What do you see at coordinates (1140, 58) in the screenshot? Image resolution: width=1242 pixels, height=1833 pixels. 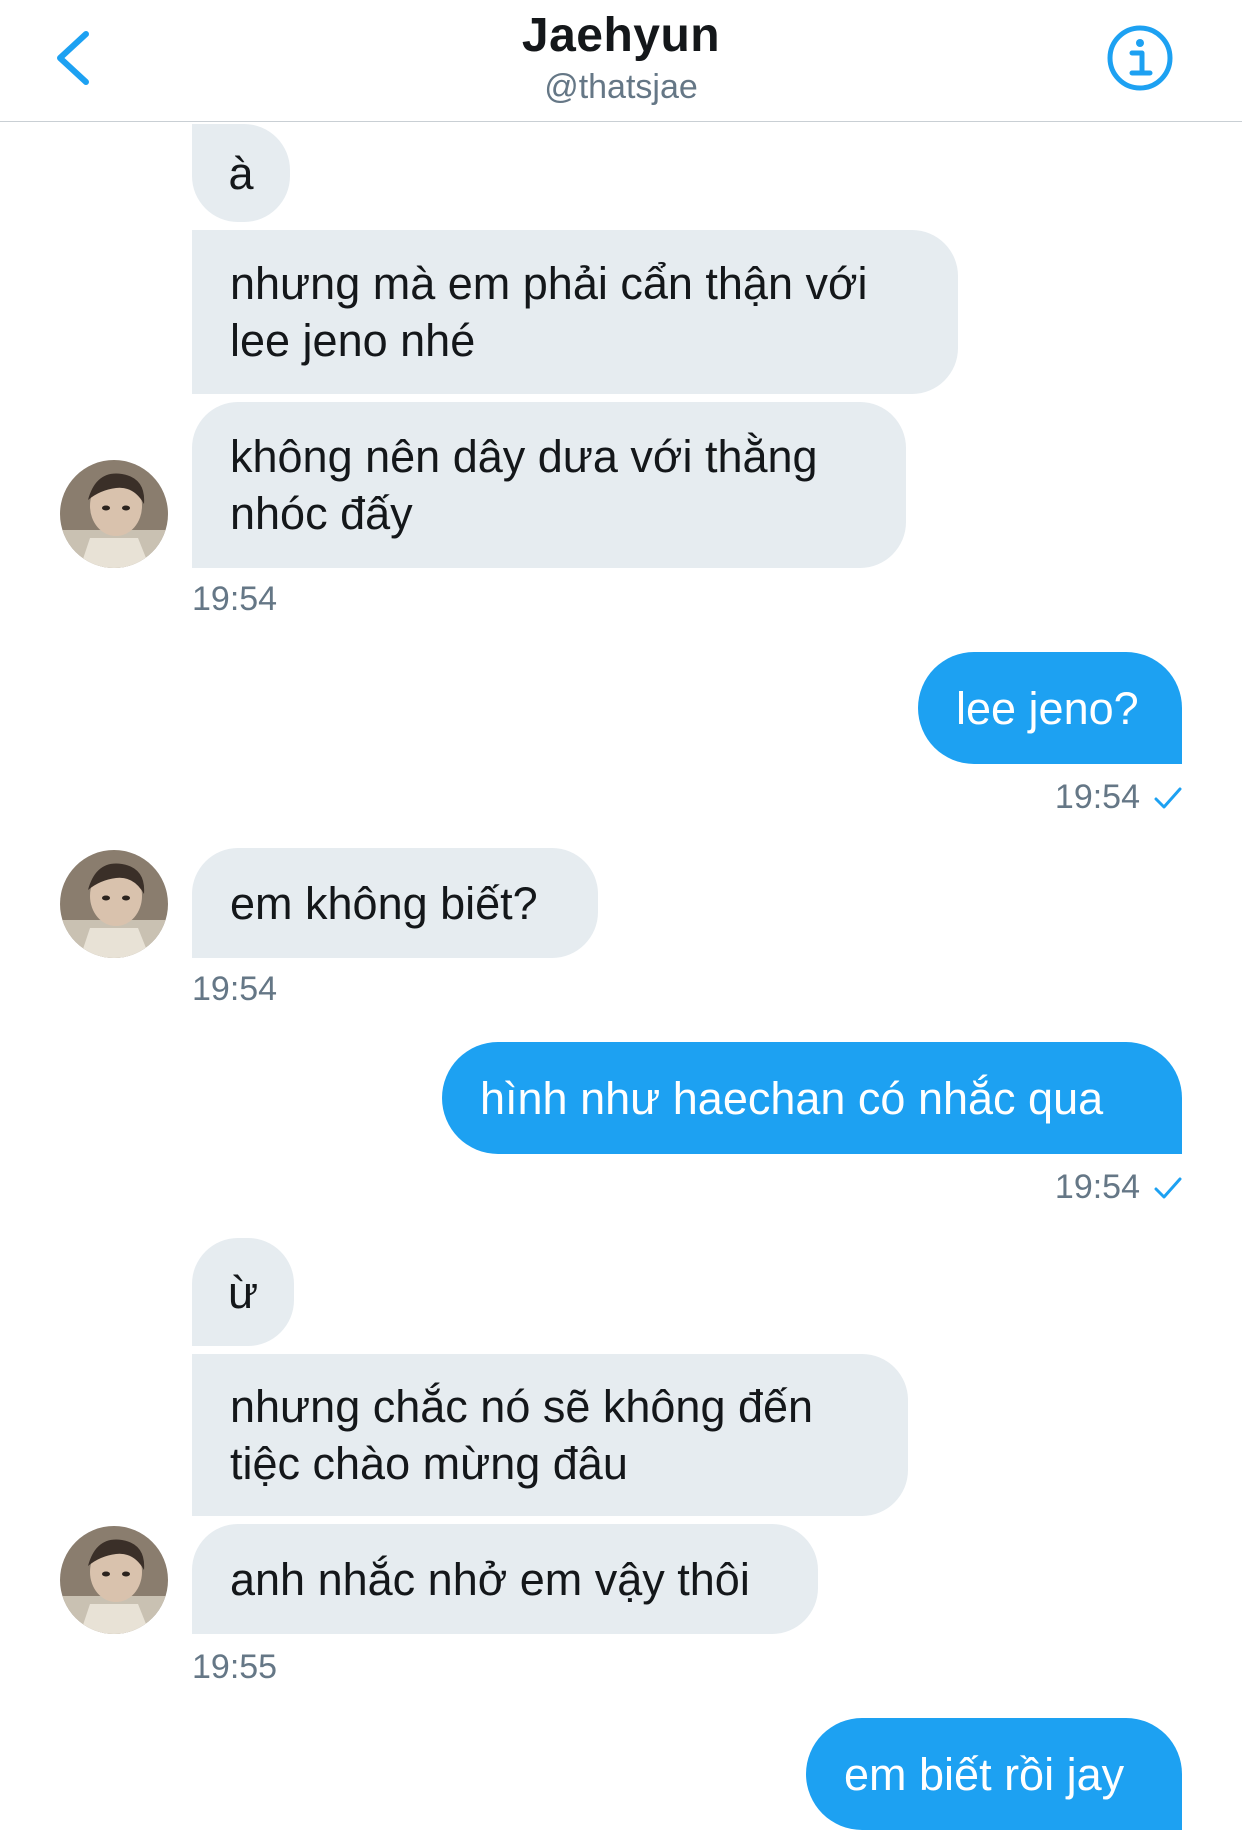 I see `info-icon` at bounding box center [1140, 58].